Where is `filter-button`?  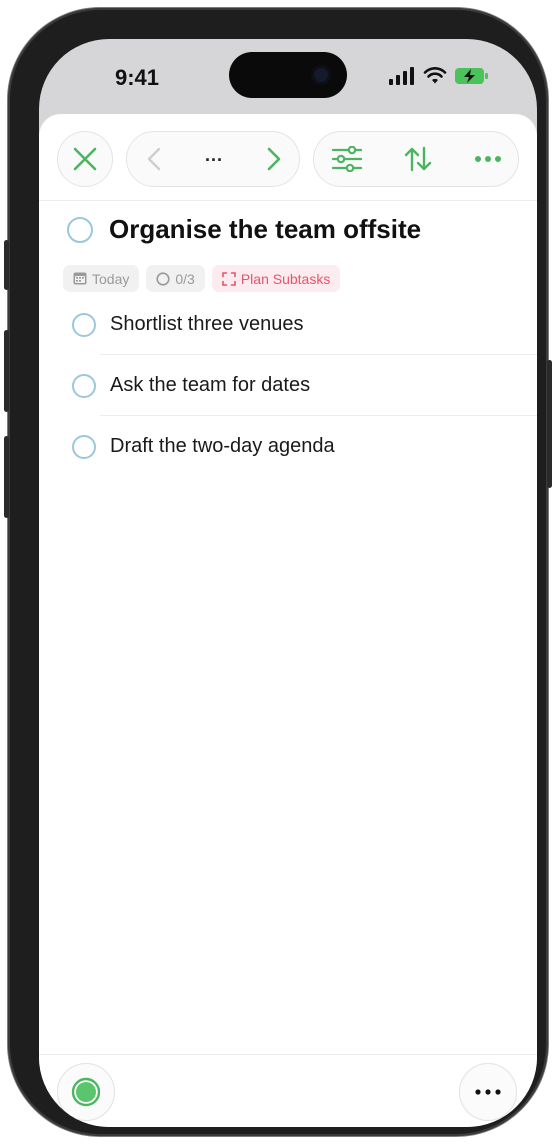 filter-button is located at coordinates (347, 159).